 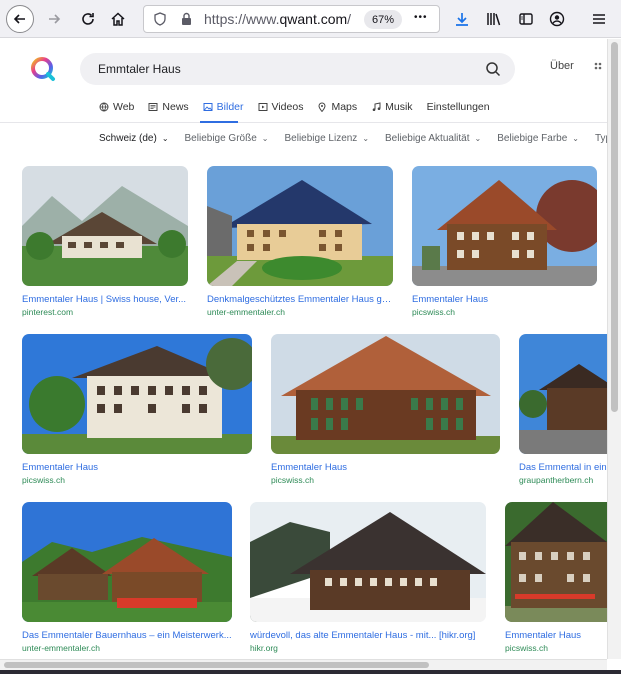 I want to click on tab-settings: Einstellungen, so click(x=458, y=107).